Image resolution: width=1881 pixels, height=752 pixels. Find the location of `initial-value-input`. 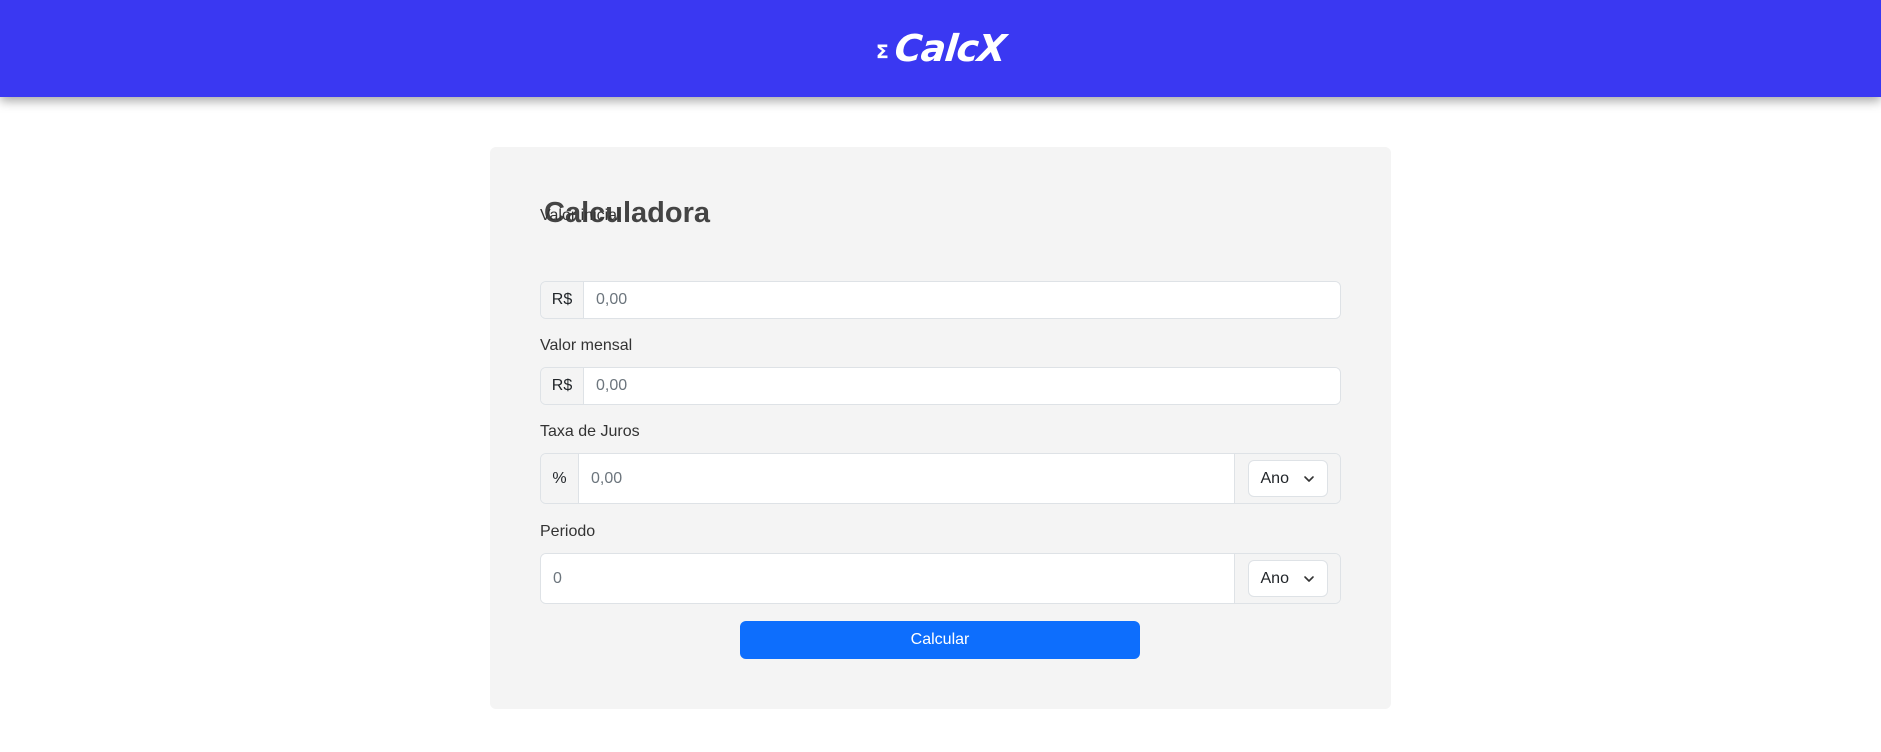

initial-value-input is located at coordinates (962, 300).